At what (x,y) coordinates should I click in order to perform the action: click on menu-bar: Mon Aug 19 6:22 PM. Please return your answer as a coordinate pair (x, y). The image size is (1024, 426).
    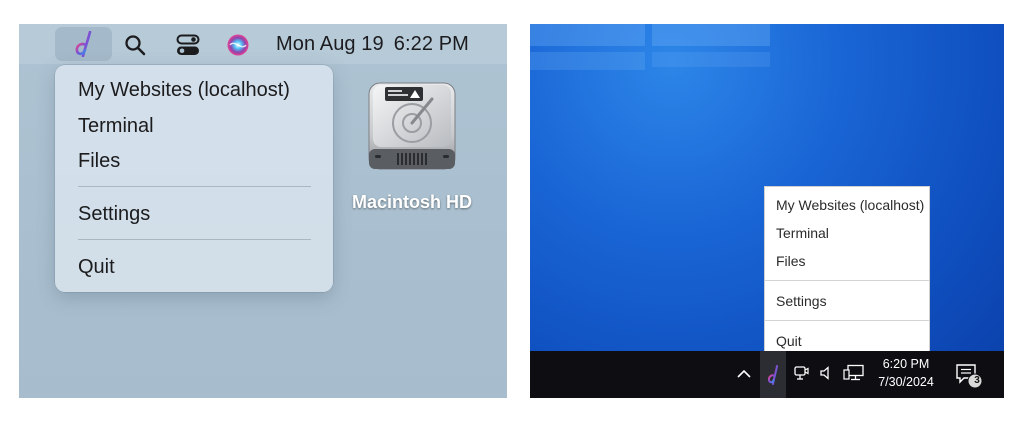
    Looking at the image, I should click on (263, 44).